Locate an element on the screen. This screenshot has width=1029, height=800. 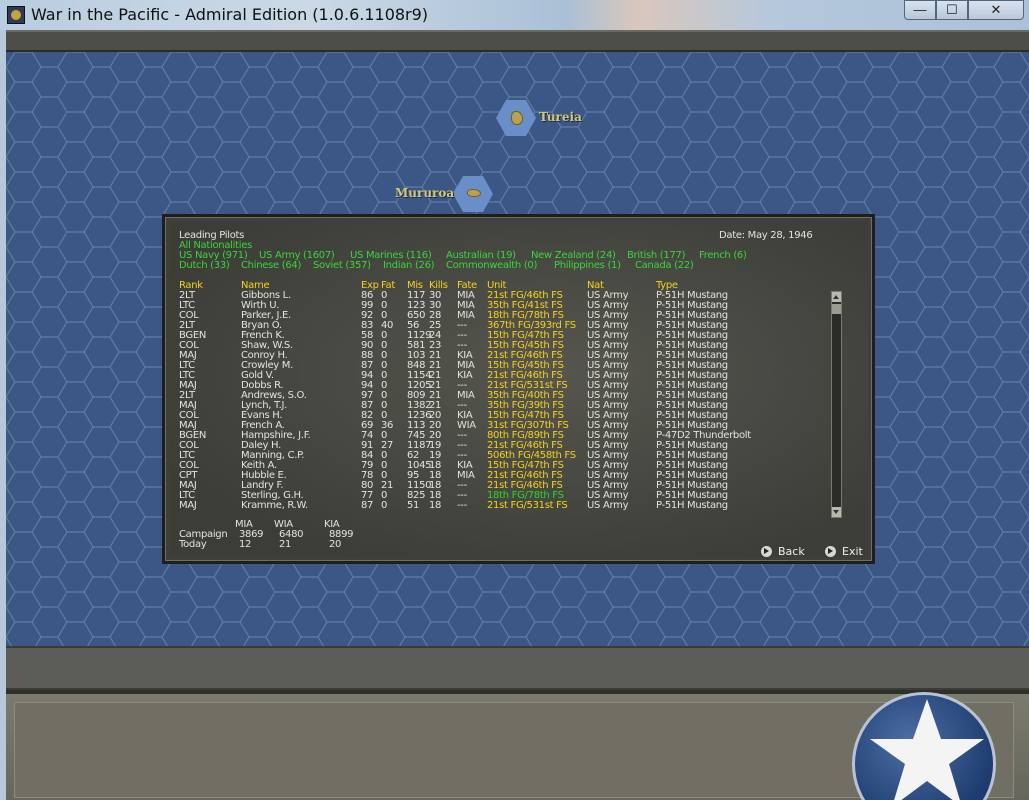
summary-today-mia: 12 is located at coordinates (245, 544).